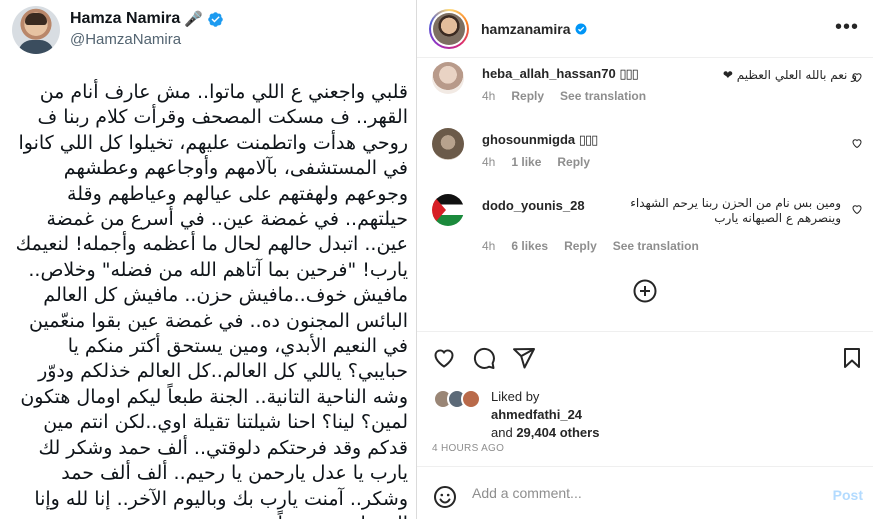  Describe the element at coordinates (125, 39) in the screenshot. I see `tweet-author-handle: @HamzaNamira` at that location.